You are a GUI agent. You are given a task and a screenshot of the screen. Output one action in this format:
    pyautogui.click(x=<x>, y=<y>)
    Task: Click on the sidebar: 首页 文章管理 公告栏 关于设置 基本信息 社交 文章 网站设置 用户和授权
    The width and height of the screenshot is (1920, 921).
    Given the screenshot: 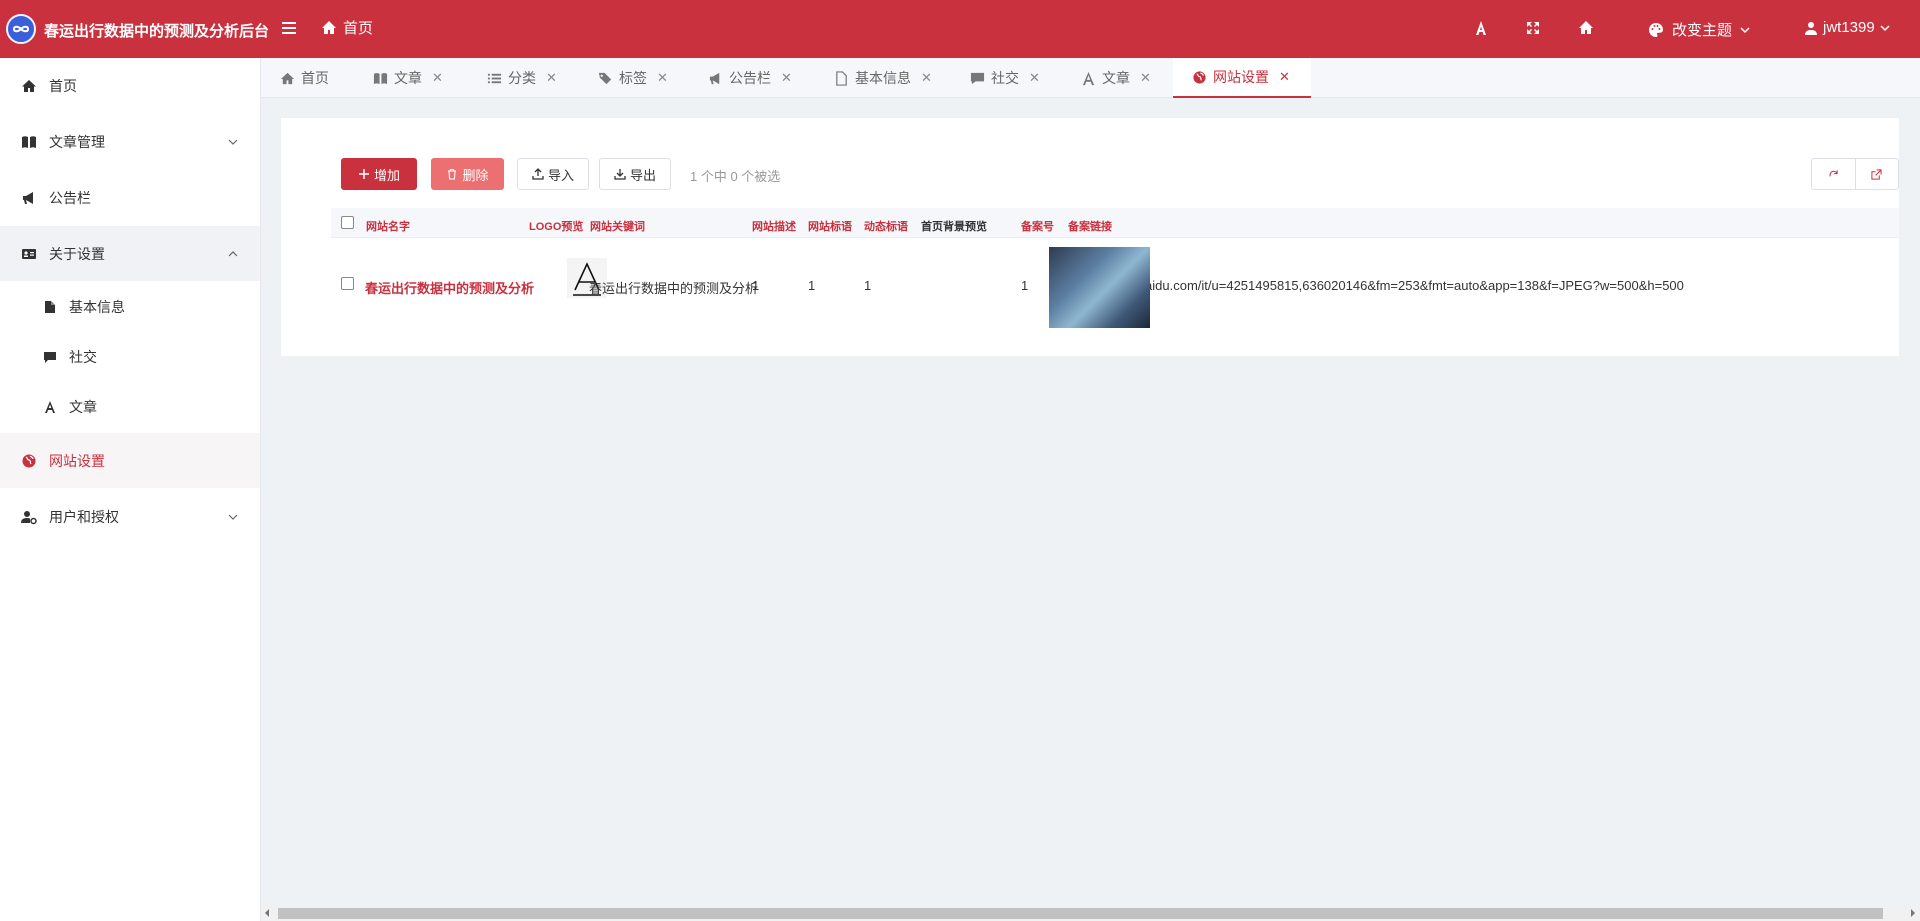 What is the action you would take?
    pyautogui.click(x=130, y=489)
    